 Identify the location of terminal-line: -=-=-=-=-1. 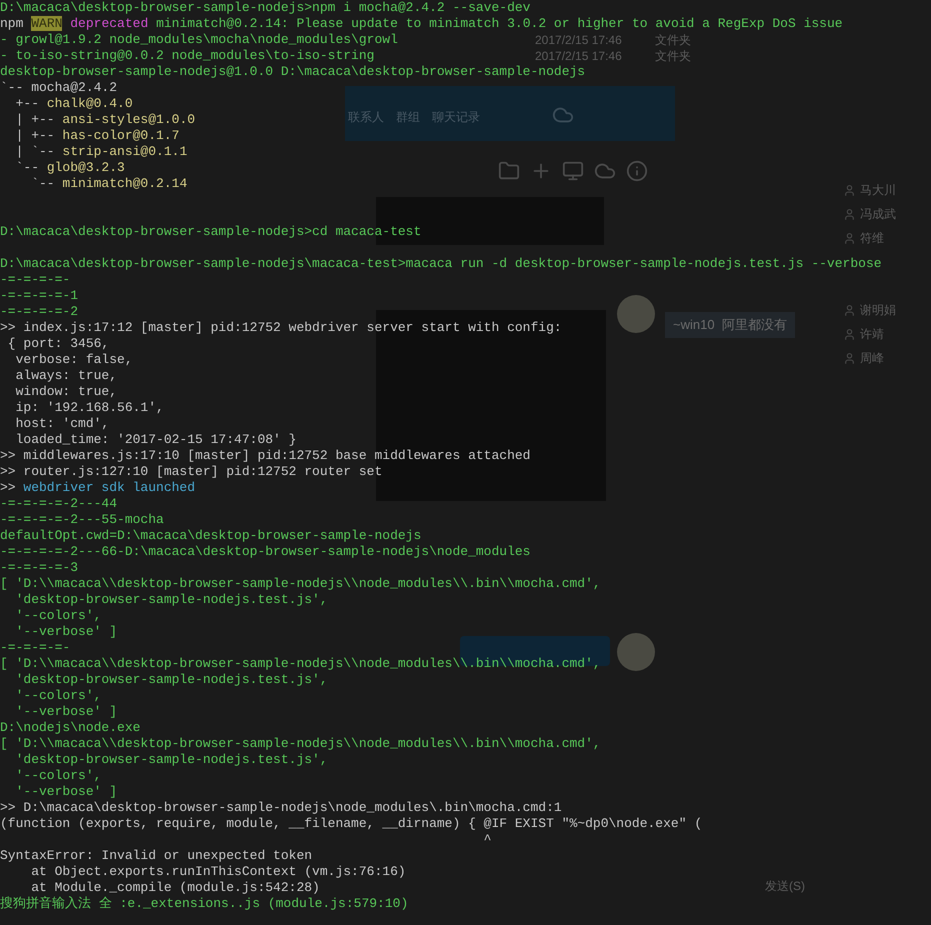
(39, 296).